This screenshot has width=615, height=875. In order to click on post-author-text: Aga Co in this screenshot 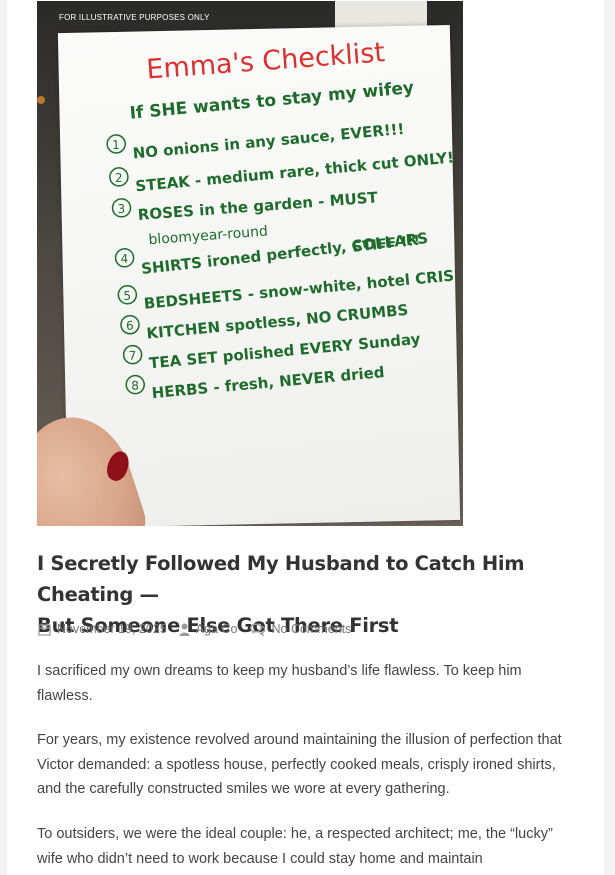, I will do `click(216, 629)`.